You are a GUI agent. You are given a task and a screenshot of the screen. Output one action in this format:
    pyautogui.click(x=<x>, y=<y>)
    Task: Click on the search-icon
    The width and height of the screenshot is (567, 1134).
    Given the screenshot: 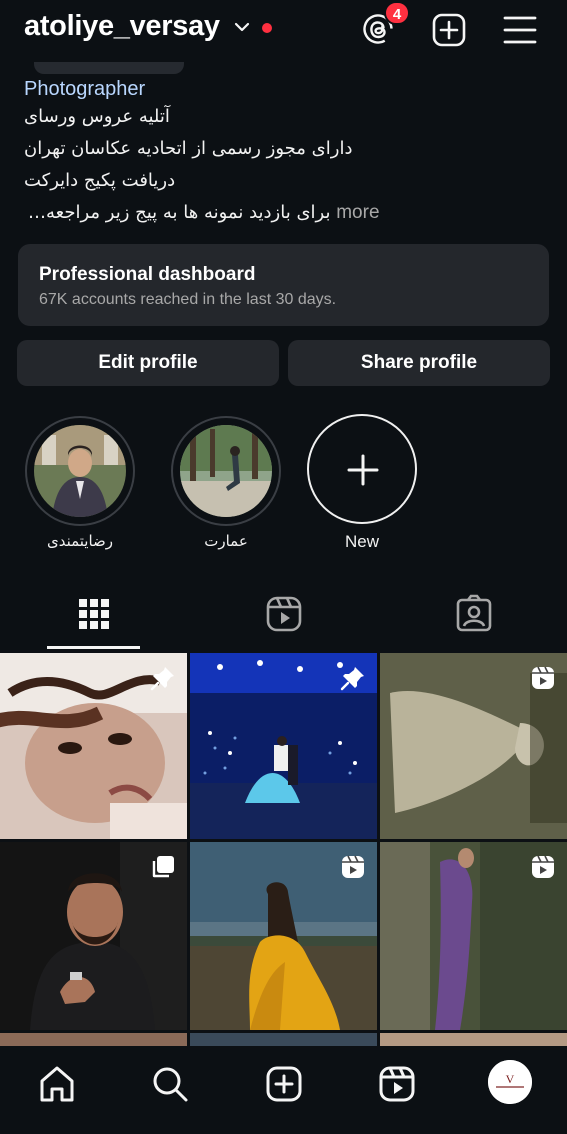 What is the action you would take?
    pyautogui.click(x=170, y=1084)
    